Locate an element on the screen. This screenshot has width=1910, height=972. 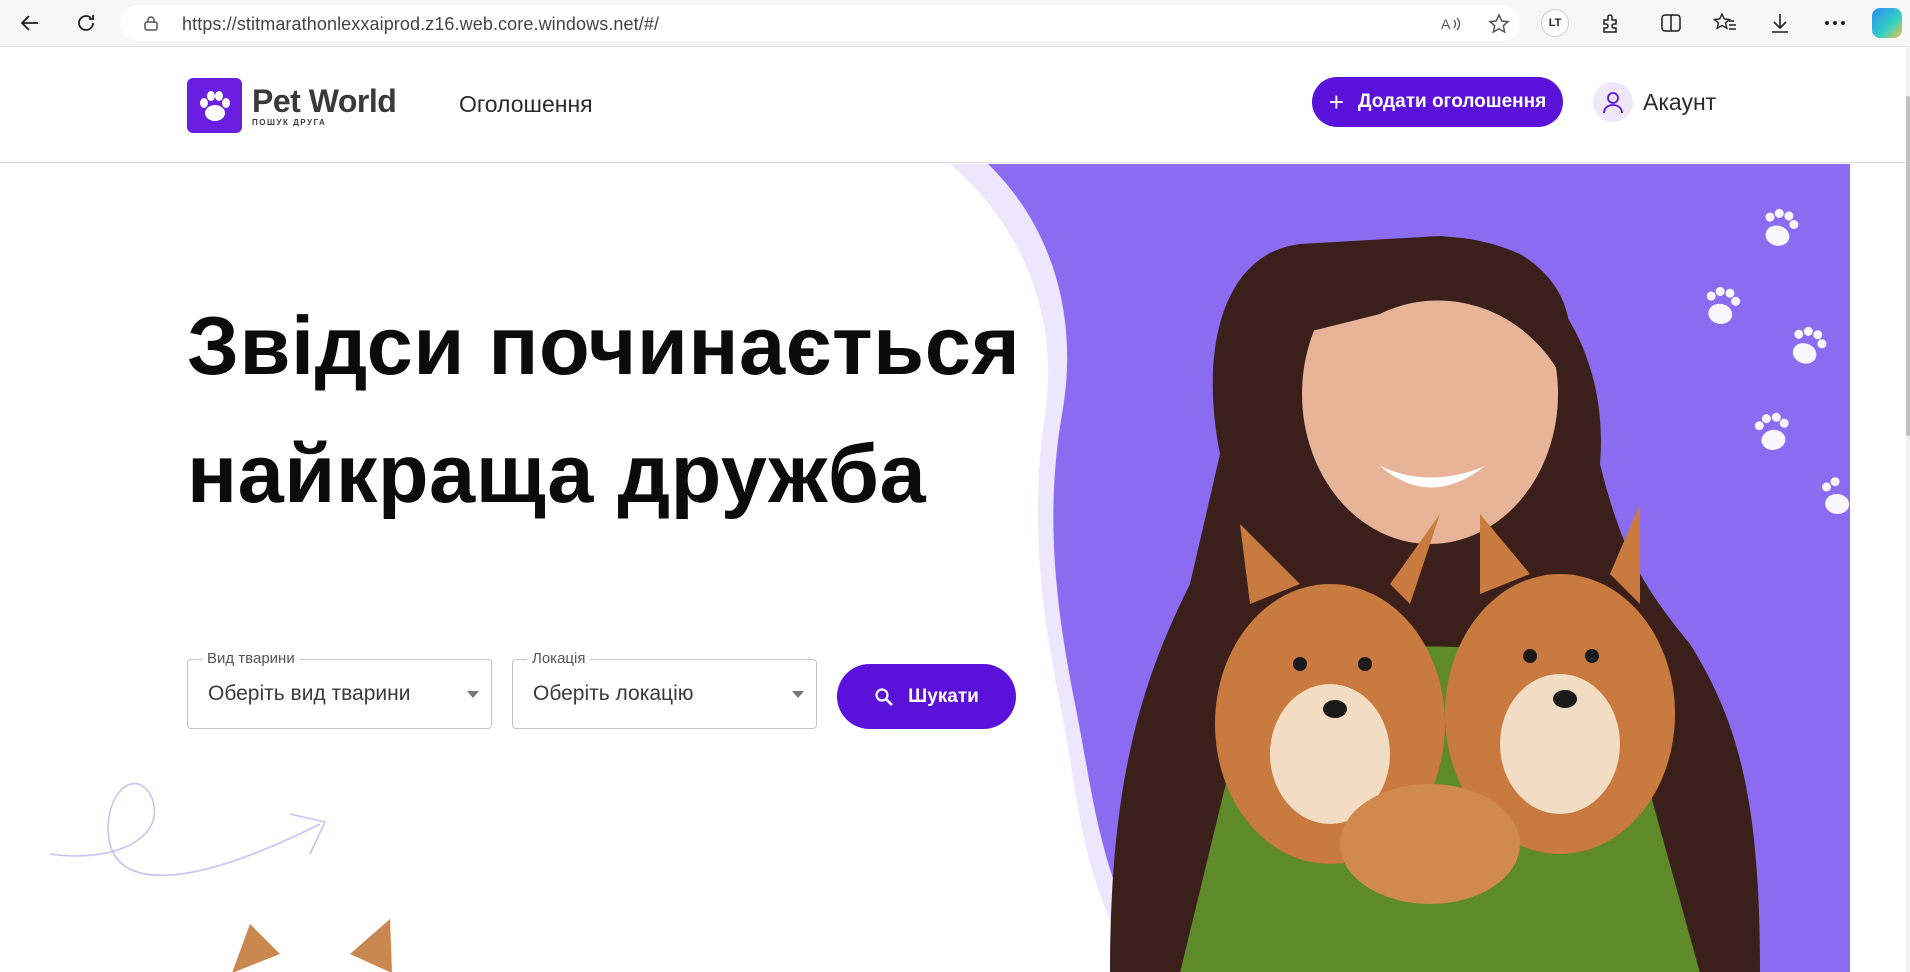
site-logo: Pet World пошук друга is located at coordinates (292, 105).